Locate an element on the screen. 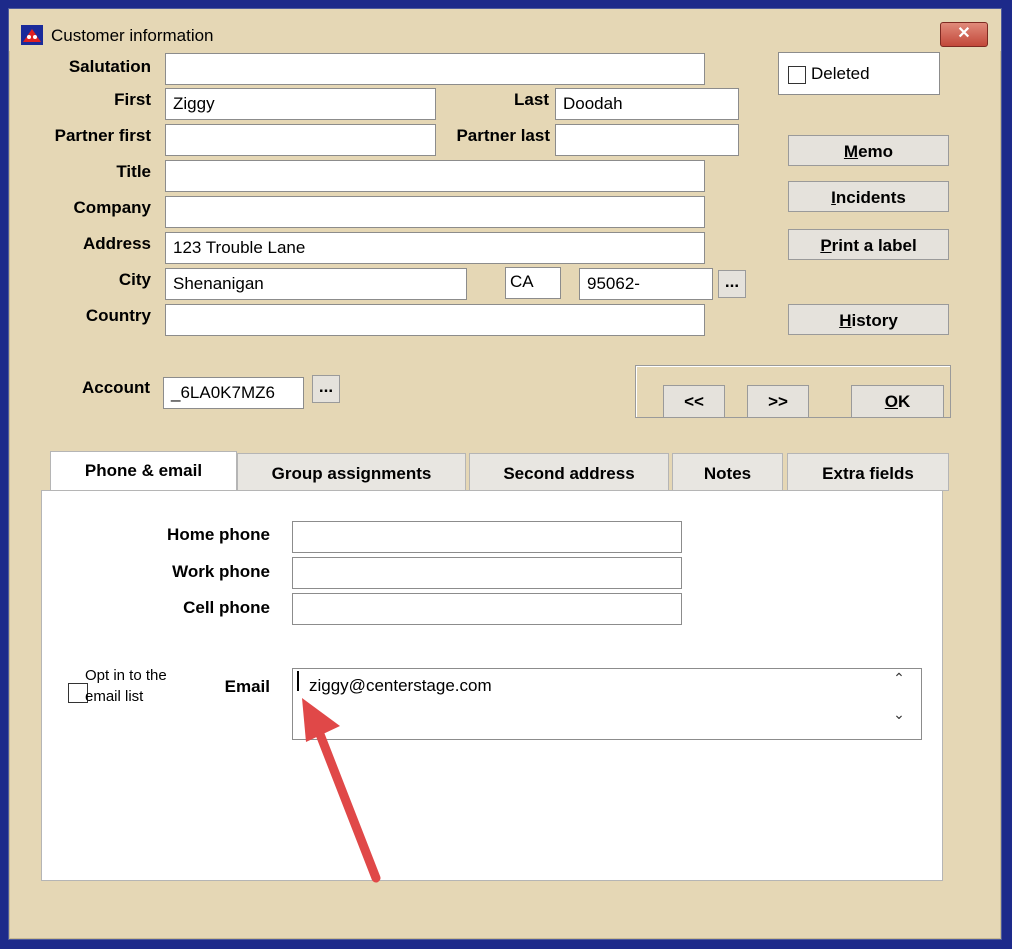  cell-phone-label: Cell phone is located at coordinates (226, 607).